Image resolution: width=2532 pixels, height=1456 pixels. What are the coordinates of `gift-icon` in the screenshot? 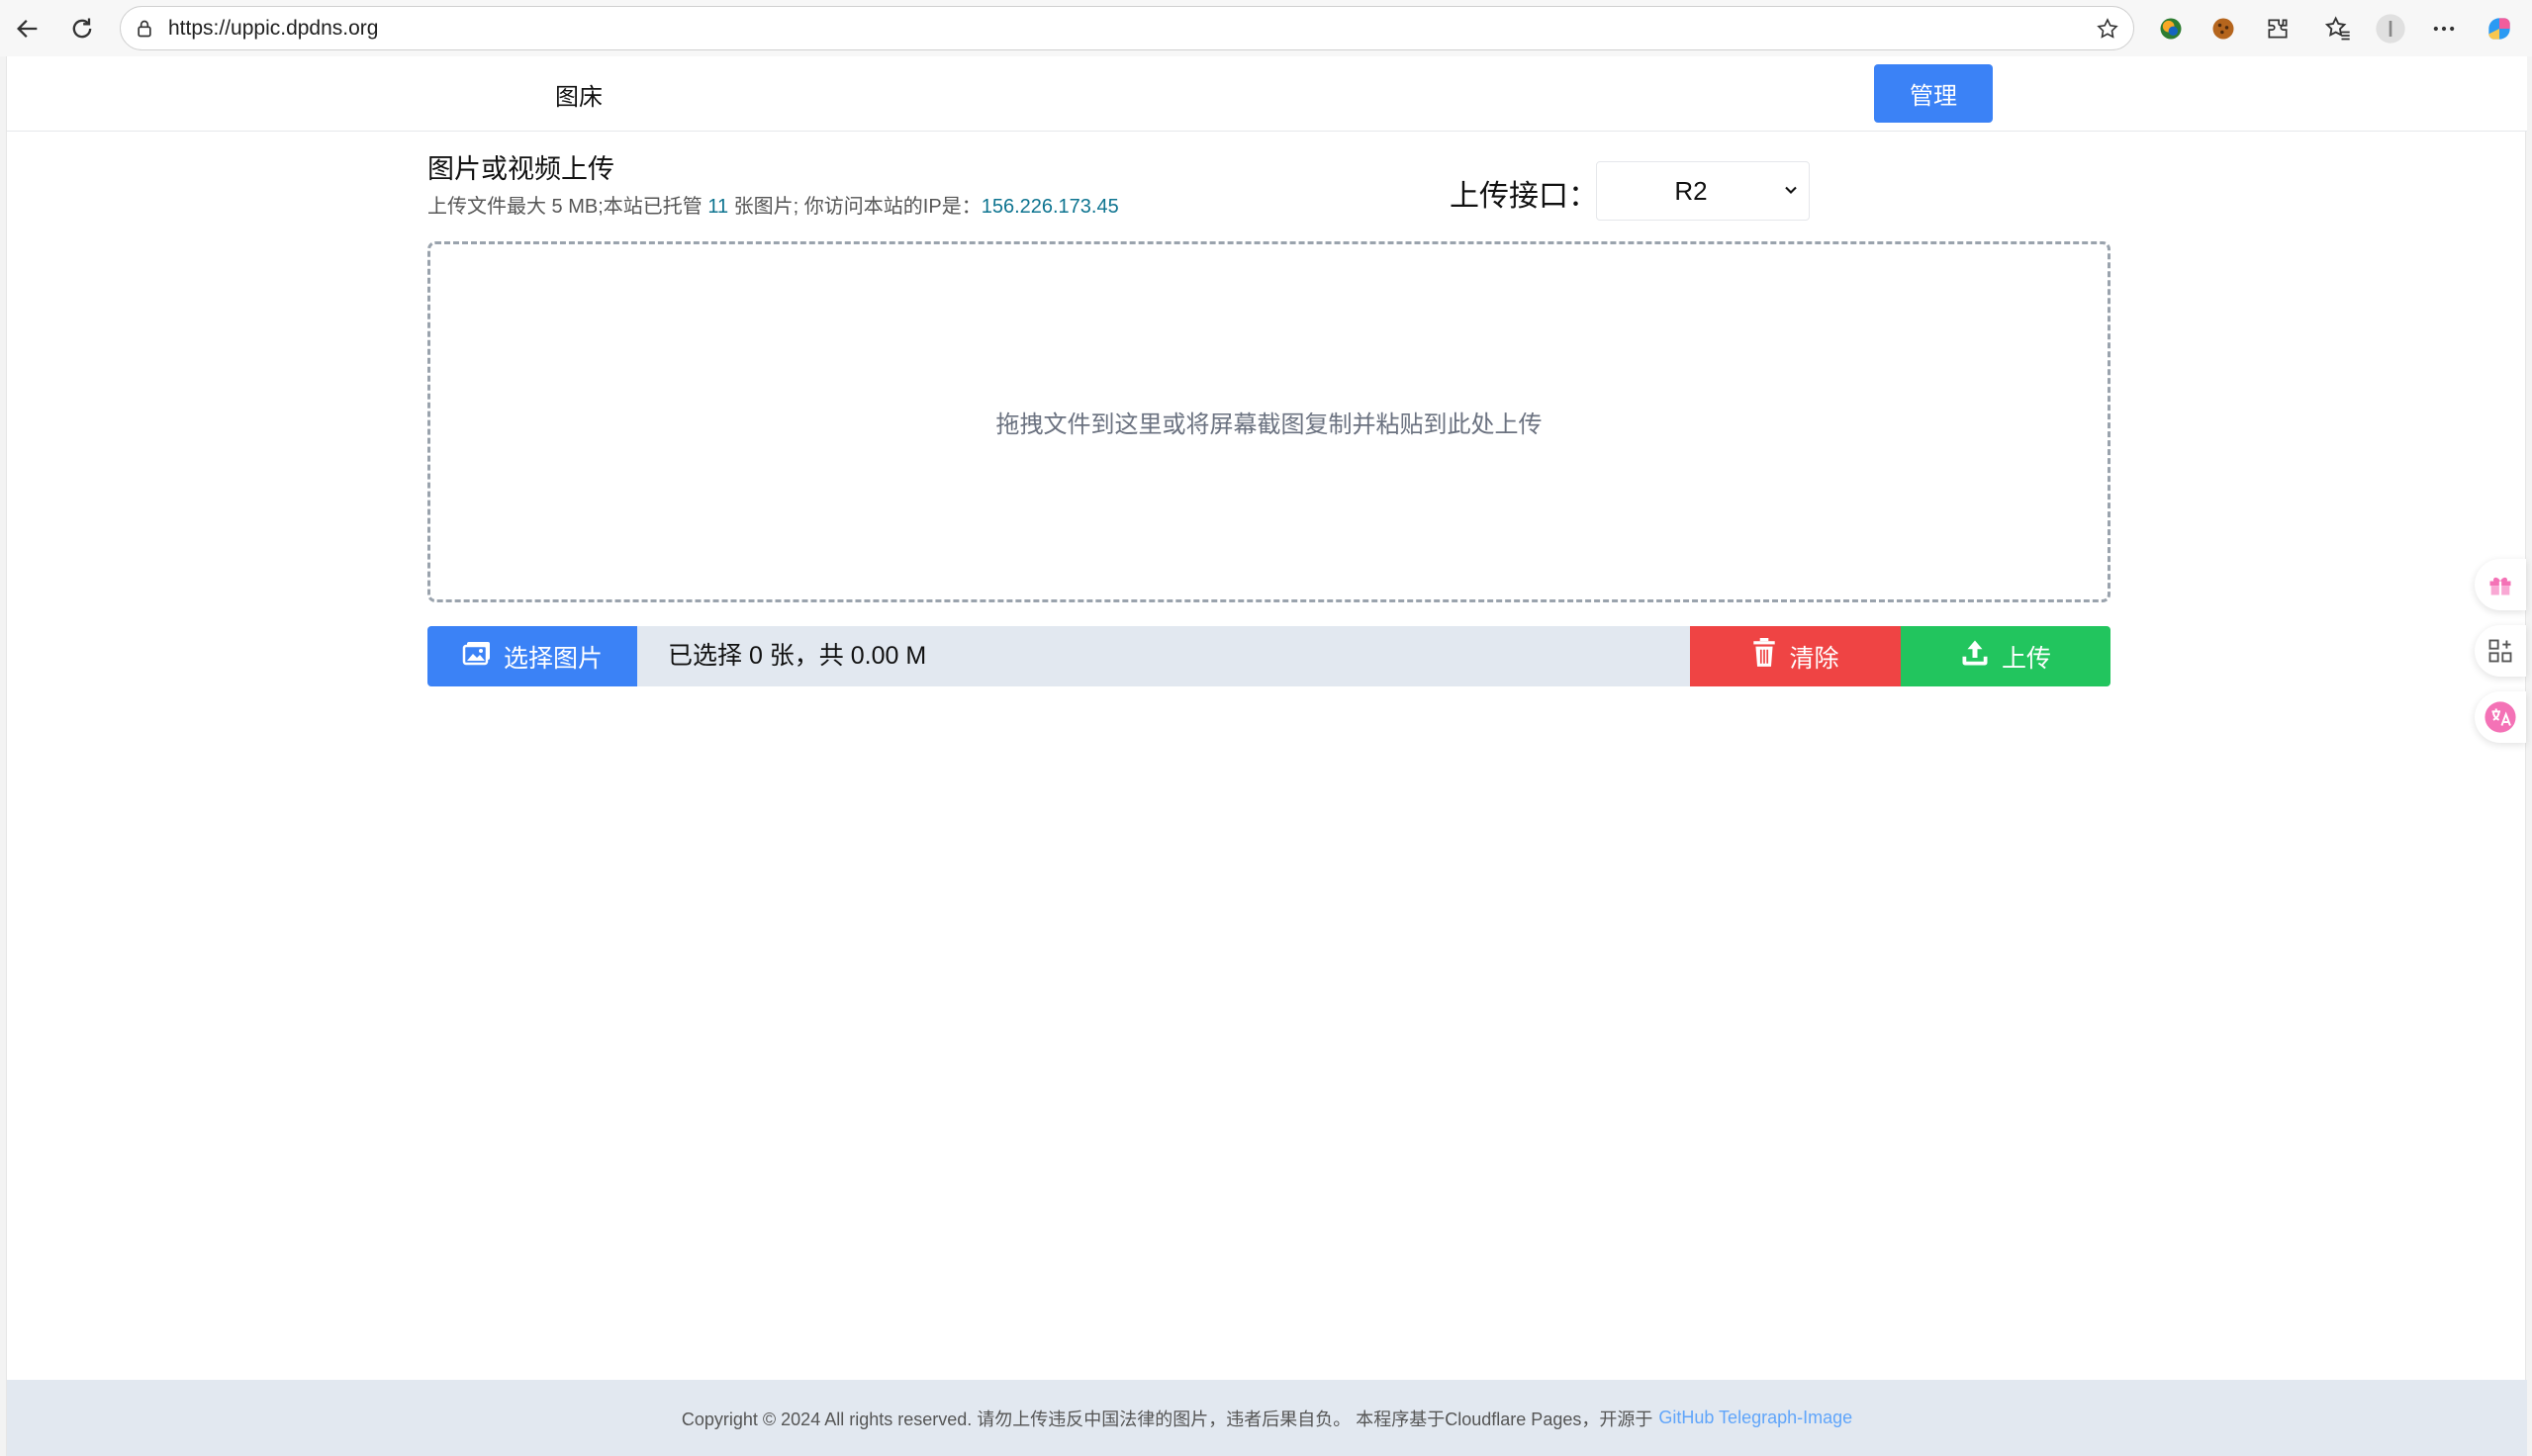 It's located at (2500, 584).